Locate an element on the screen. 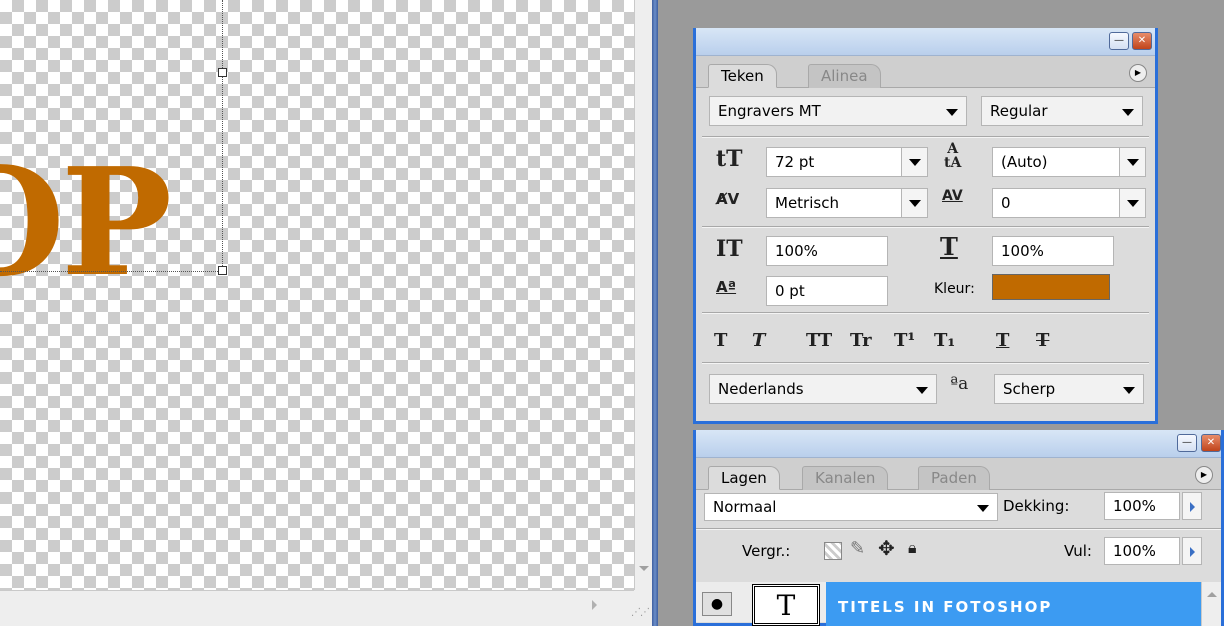 The image size is (1224, 626). horizontal-scale-field: 100% is located at coordinates (1053, 251).